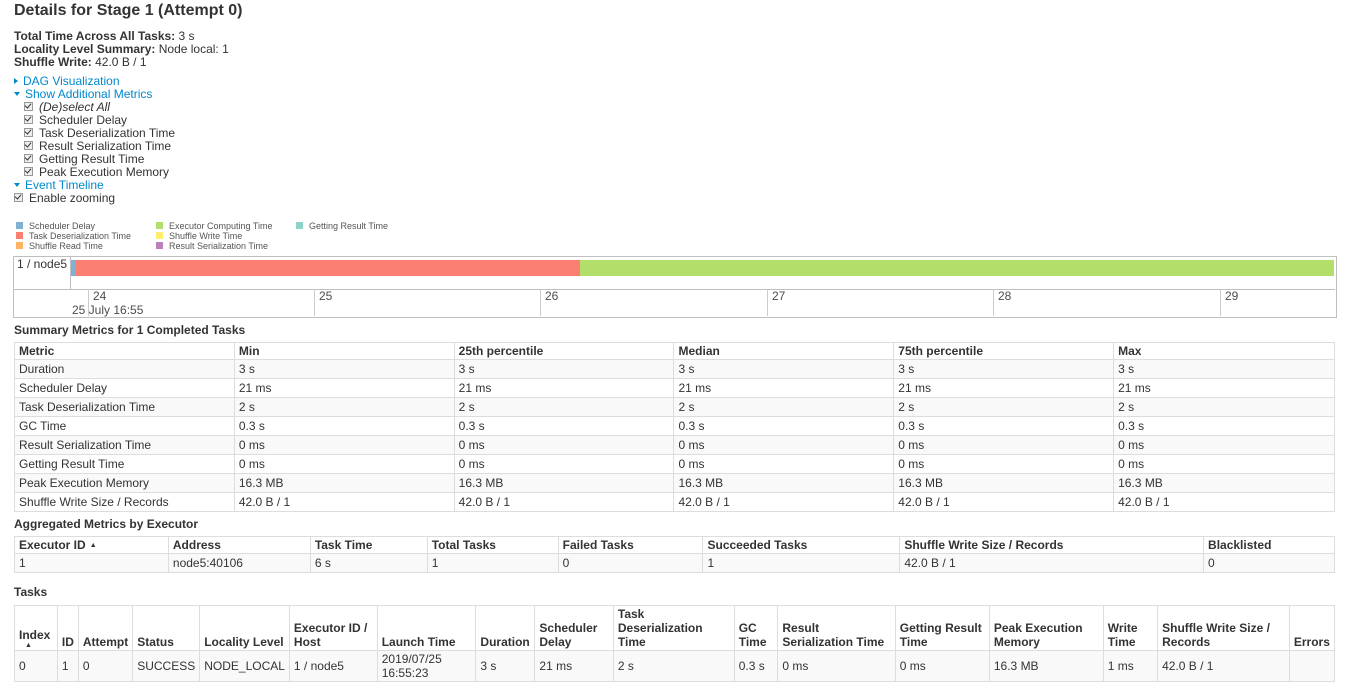  Describe the element at coordinates (94, 198) in the screenshot. I see `enable-zooming-option: Enable zooming` at that location.